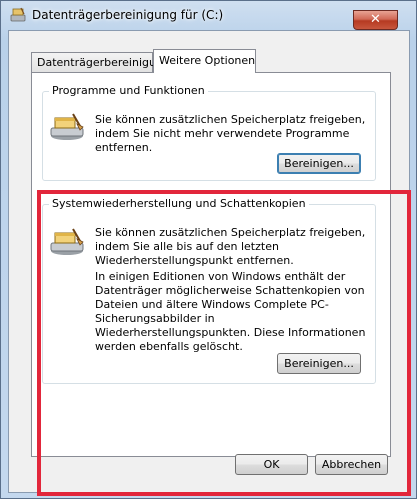 Image resolution: width=417 pixels, height=499 pixels. What do you see at coordinates (351, 464) in the screenshot?
I see `cancel-button: Abbrechen` at bounding box center [351, 464].